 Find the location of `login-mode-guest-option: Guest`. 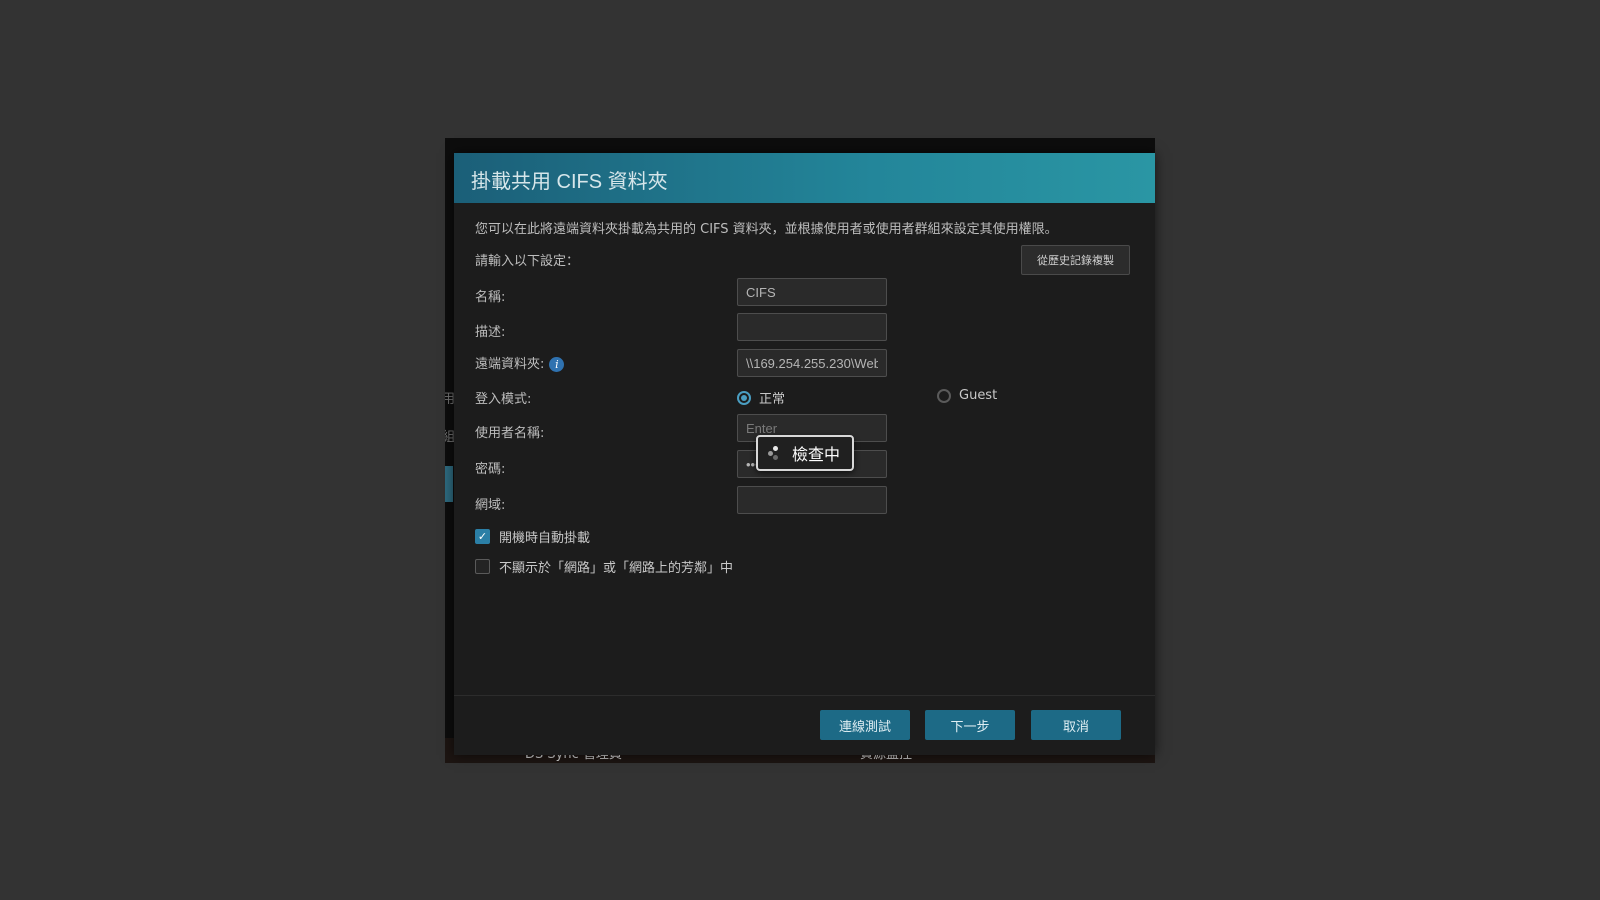

login-mode-guest-option: Guest is located at coordinates (967, 395).